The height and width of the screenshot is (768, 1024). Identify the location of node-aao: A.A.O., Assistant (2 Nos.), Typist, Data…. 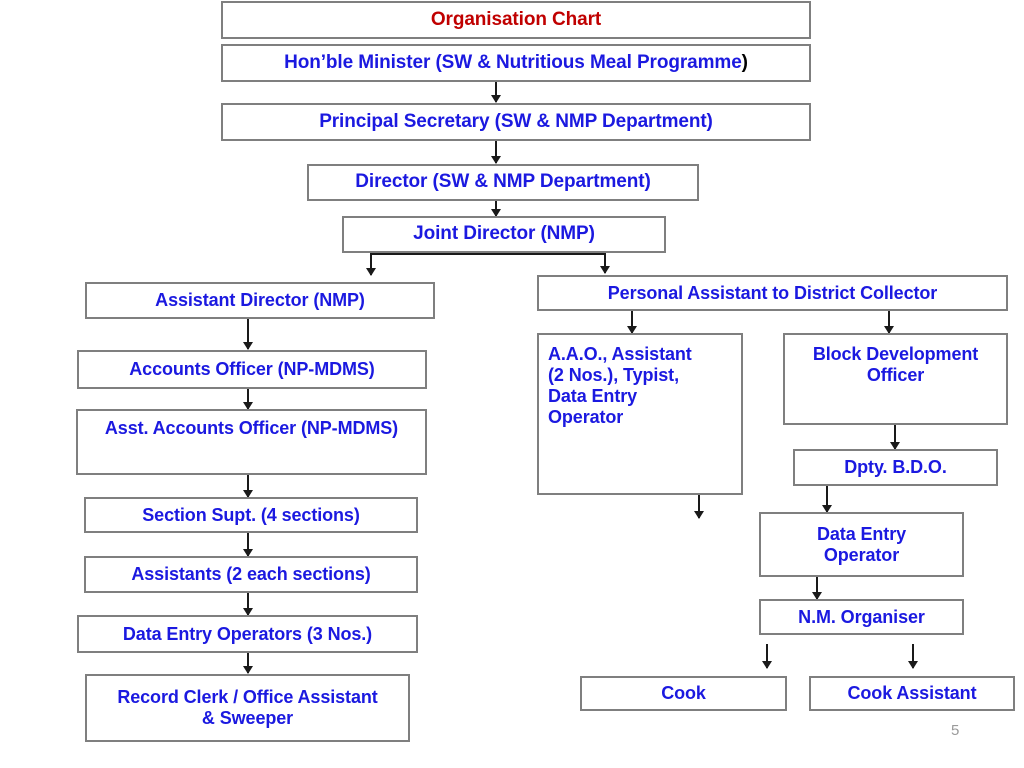
(640, 414).